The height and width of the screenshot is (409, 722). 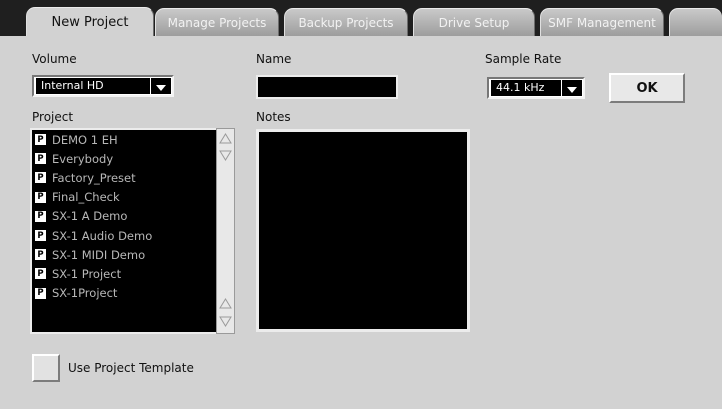 What do you see at coordinates (695, 22) in the screenshot?
I see `tab-overflow` at bounding box center [695, 22].